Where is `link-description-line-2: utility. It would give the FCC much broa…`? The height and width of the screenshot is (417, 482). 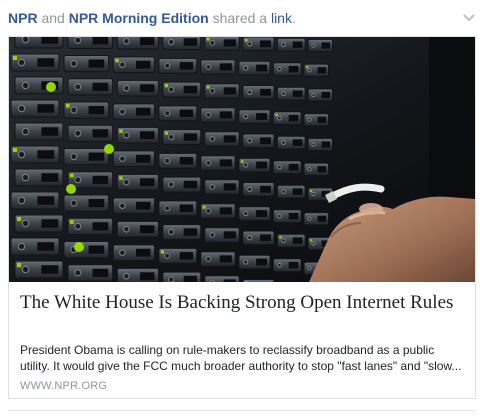
link-description-line-2: utility. It would give the FCC much broa… is located at coordinates (241, 366).